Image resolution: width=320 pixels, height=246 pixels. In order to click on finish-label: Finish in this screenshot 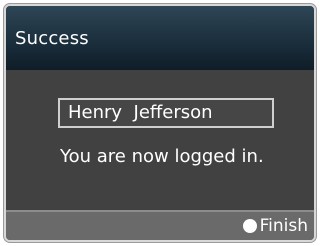, I will do `click(283, 226)`.